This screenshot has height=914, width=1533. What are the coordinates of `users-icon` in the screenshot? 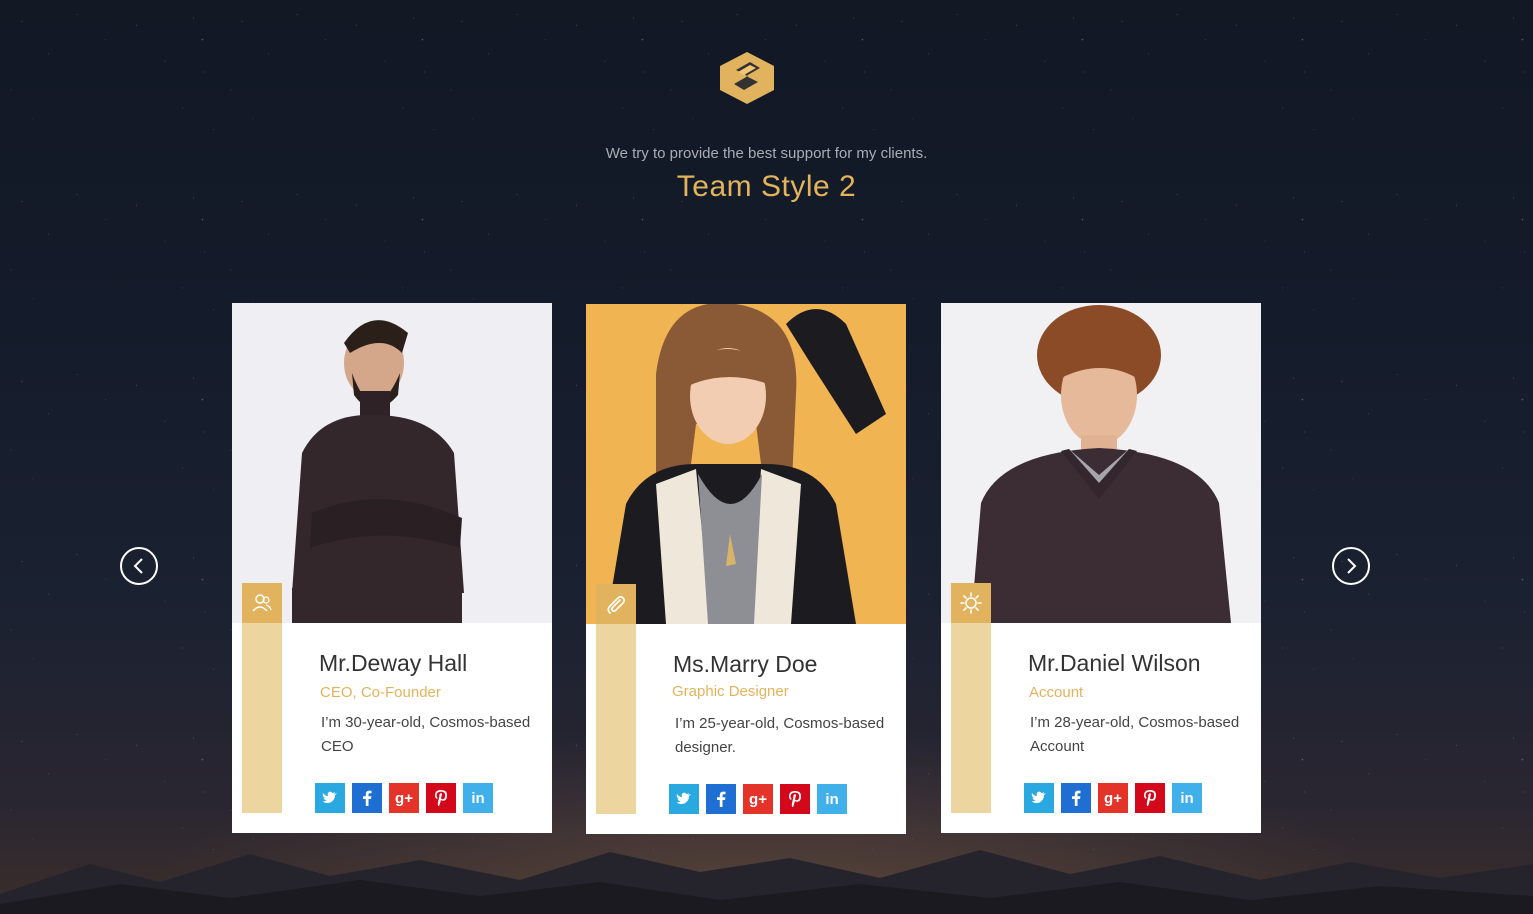 It's located at (262, 603).